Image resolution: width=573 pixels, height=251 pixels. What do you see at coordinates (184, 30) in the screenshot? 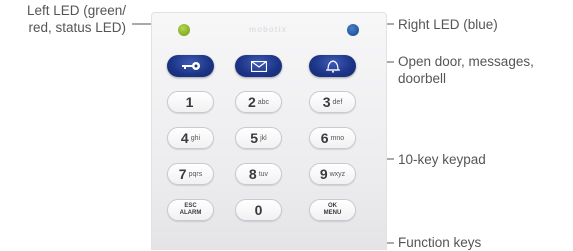
I see `left-led` at bounding box center [184, 30].